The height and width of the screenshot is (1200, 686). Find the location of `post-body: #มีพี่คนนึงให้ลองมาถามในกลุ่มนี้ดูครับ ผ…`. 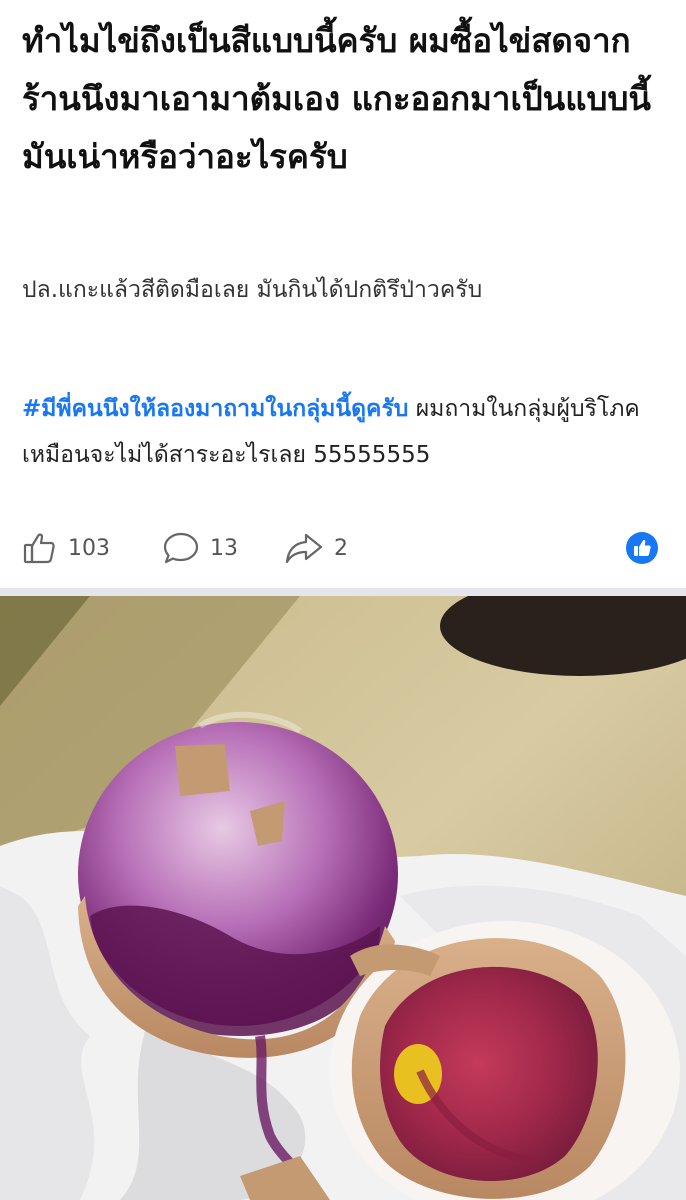

post-body: #มีพี่คนนึงให้ลองมาถามในกลุ่มนี้ดูครับ ผ… is located at coordinates (342, 432).